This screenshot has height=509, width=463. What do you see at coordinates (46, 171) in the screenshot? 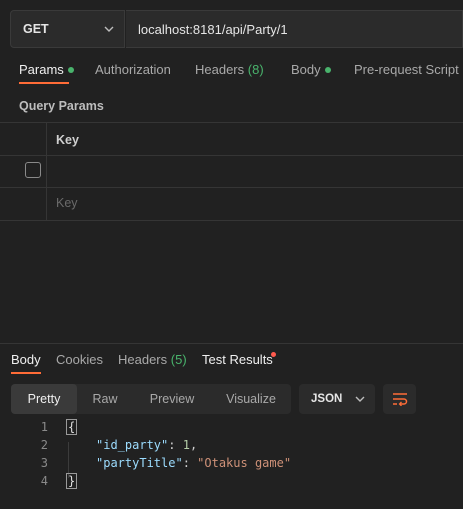
I see `column-divider` at bounding box center [46, 171].